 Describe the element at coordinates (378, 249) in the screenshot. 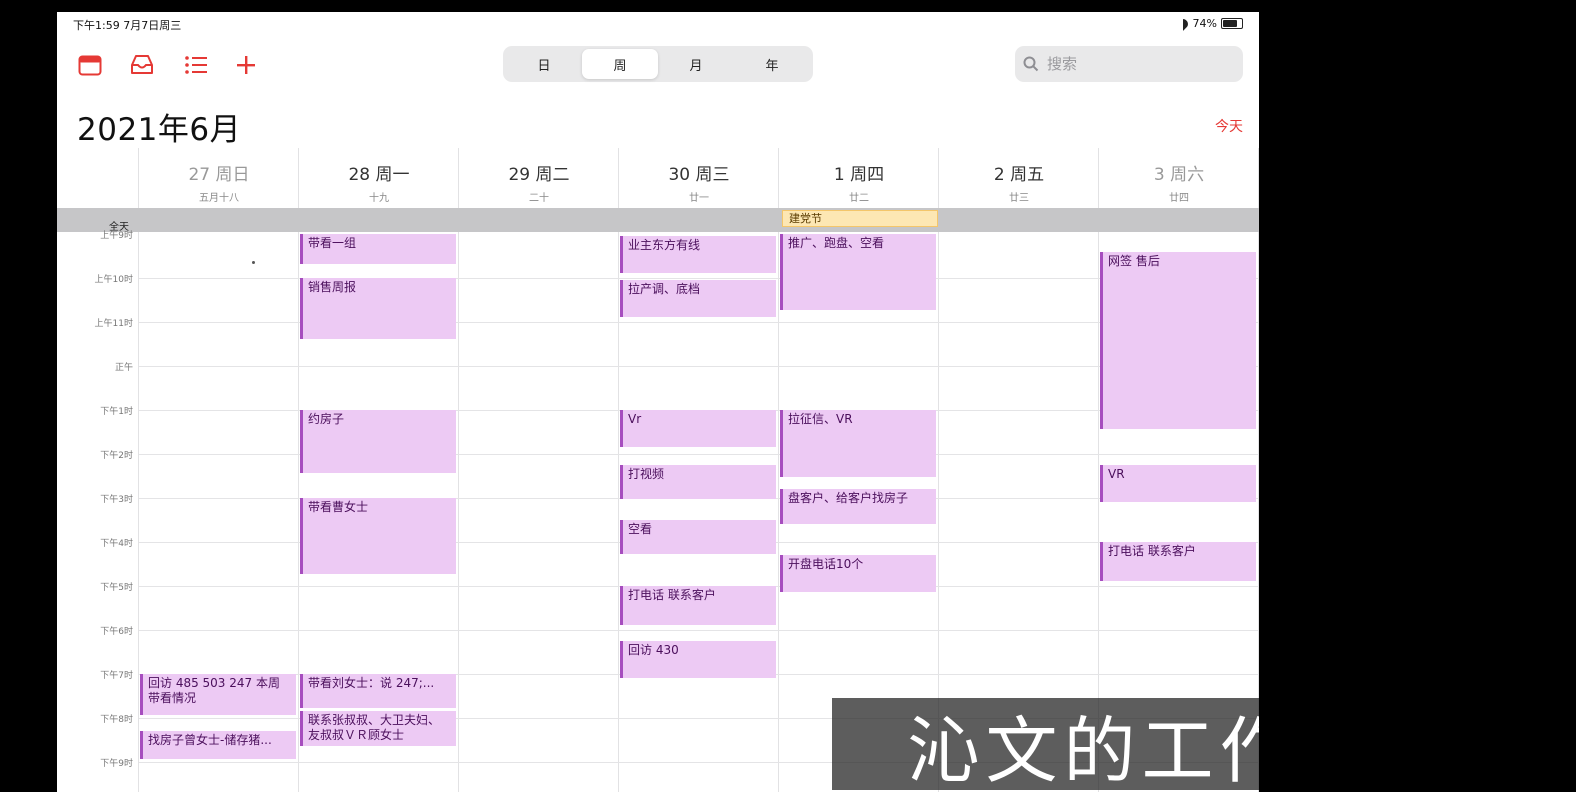

I see `calendar-event: 带看一组` at that location.